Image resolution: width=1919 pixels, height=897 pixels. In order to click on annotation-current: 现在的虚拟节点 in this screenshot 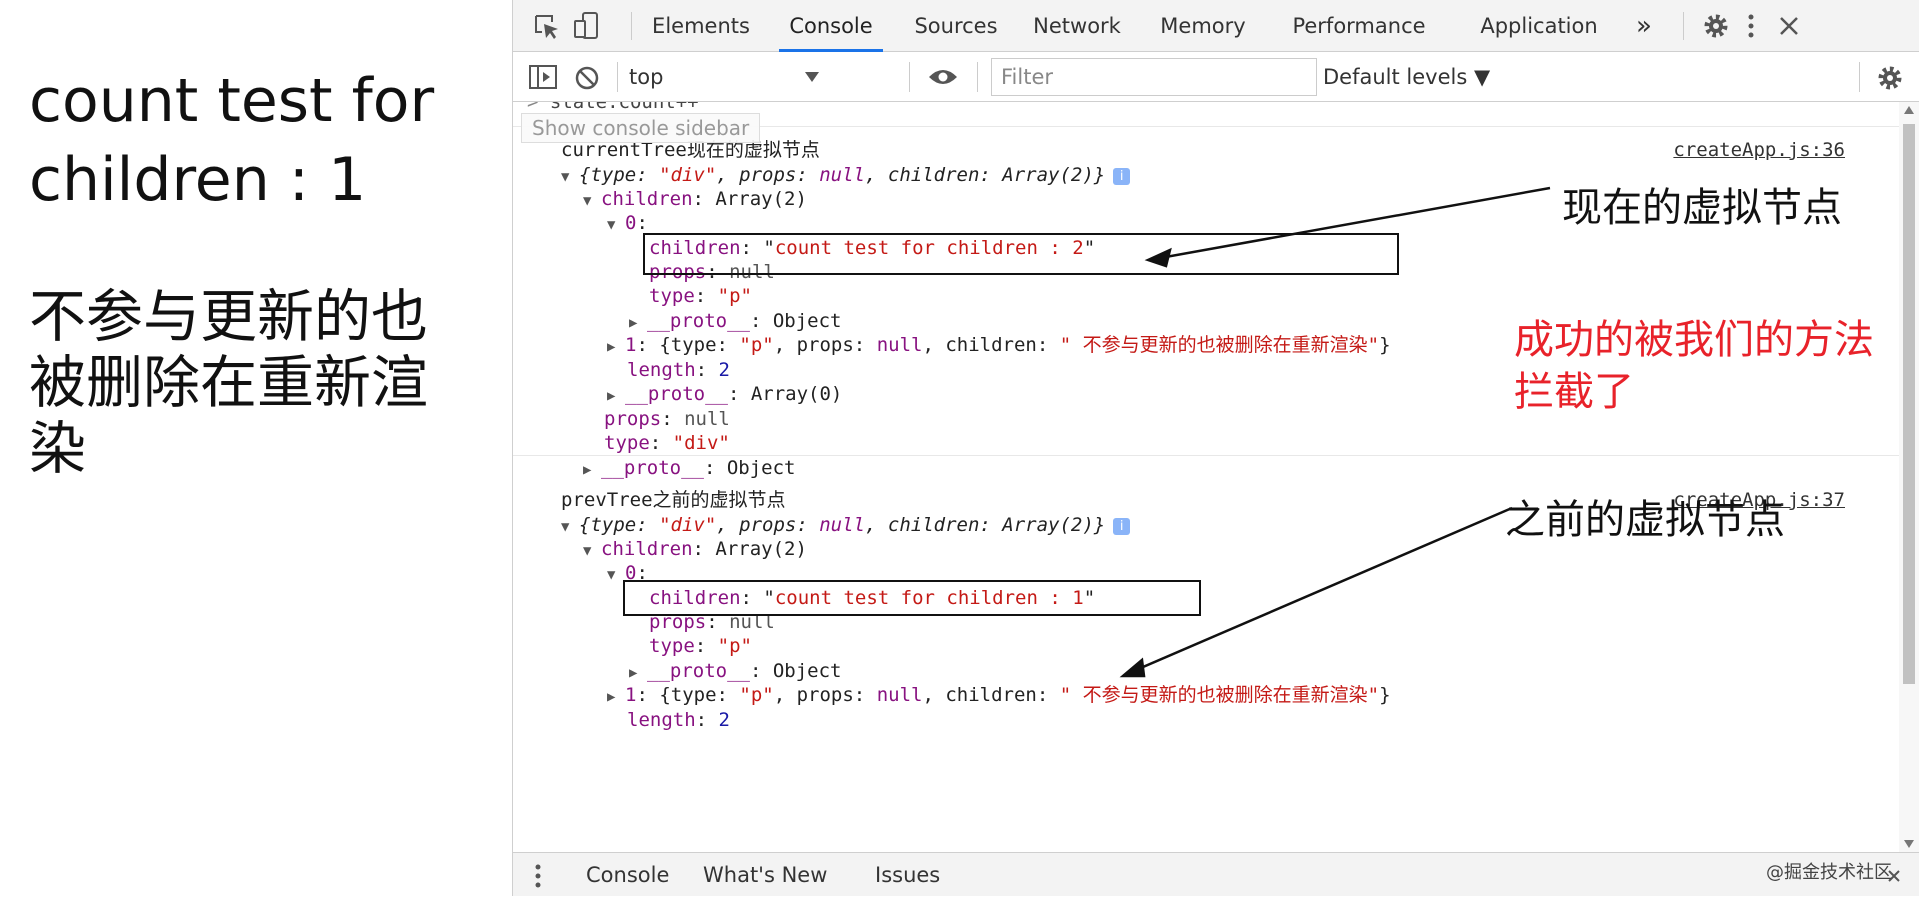, I will do `click(1702, 208)`.